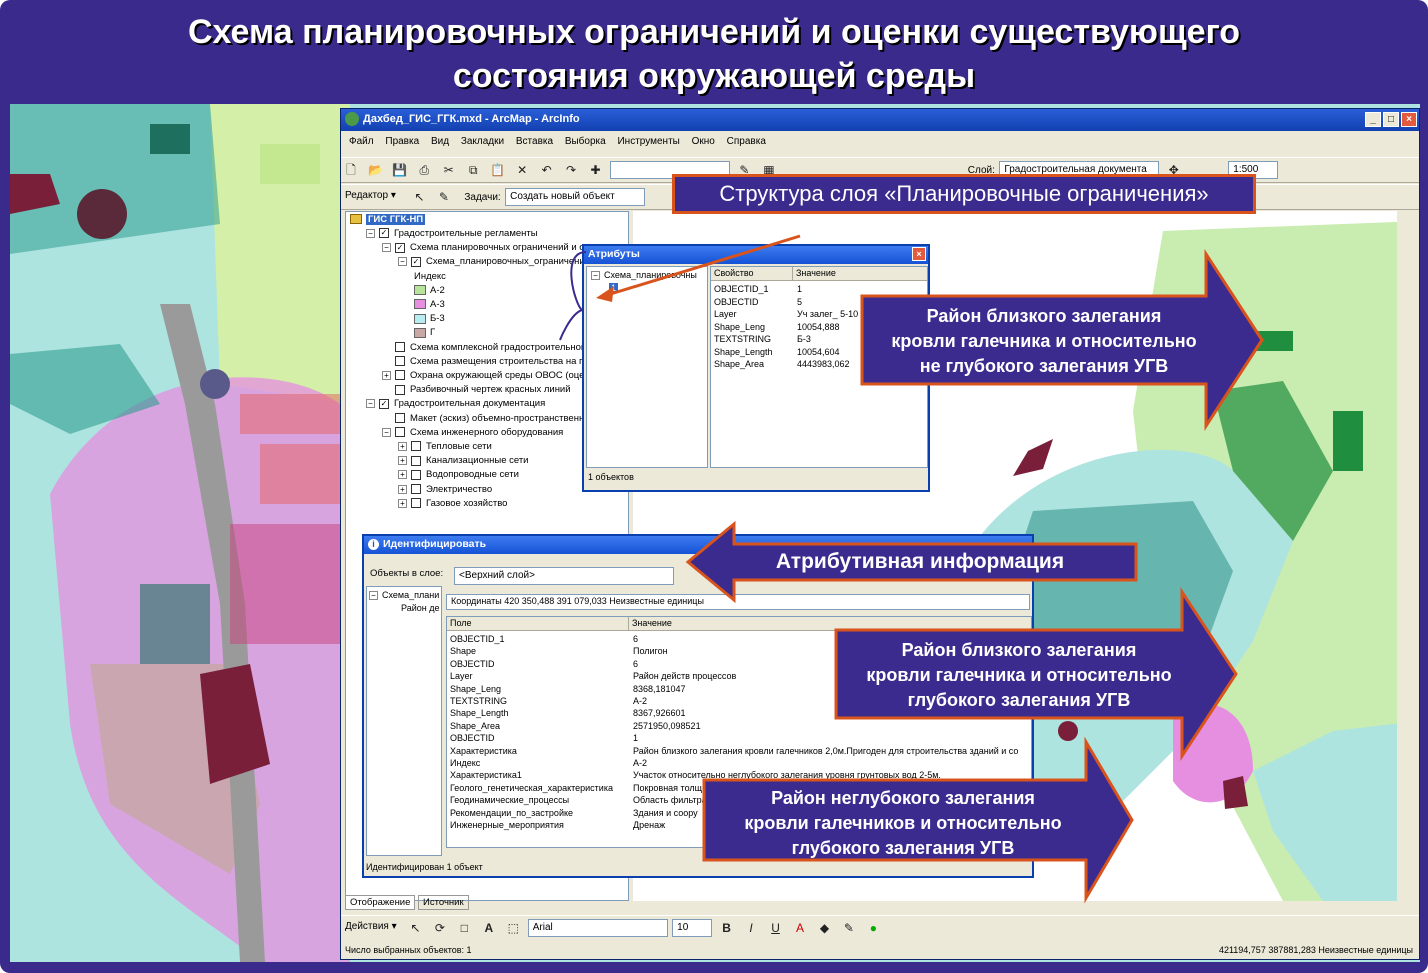 This screenshot has width=1428, height=973. I want to click on callout-zone2-line3: глубокого залегания УГВ, so click(1019, 700).